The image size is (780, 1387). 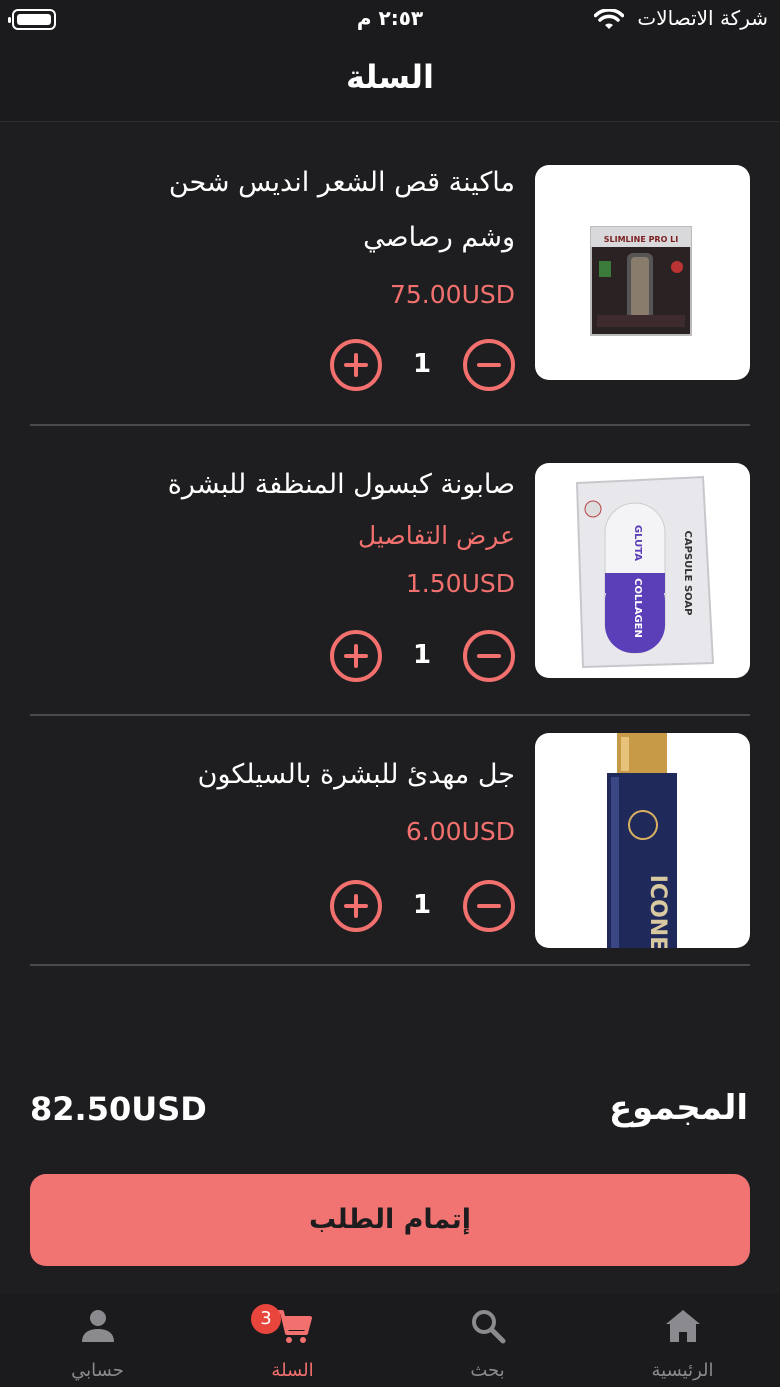 What do you see at coordinates (292, 1370) in the screenshot?
I see `tab-cart-label: السلة` at bounding box center [292, 1370].